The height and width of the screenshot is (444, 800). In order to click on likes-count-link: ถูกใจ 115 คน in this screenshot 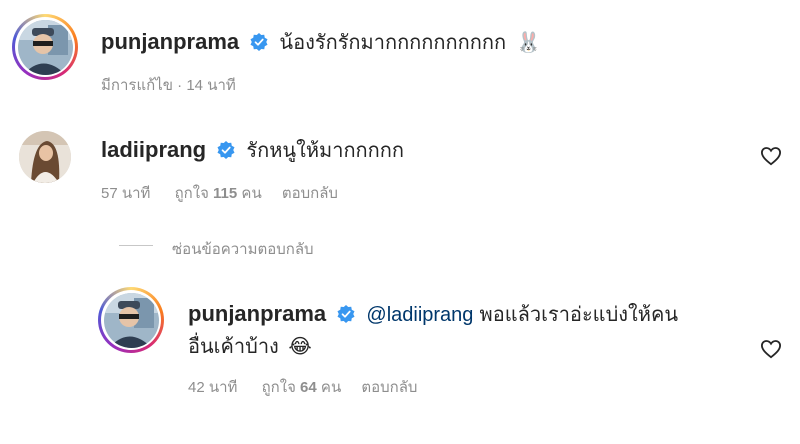, I will do `click(220, 193)`.